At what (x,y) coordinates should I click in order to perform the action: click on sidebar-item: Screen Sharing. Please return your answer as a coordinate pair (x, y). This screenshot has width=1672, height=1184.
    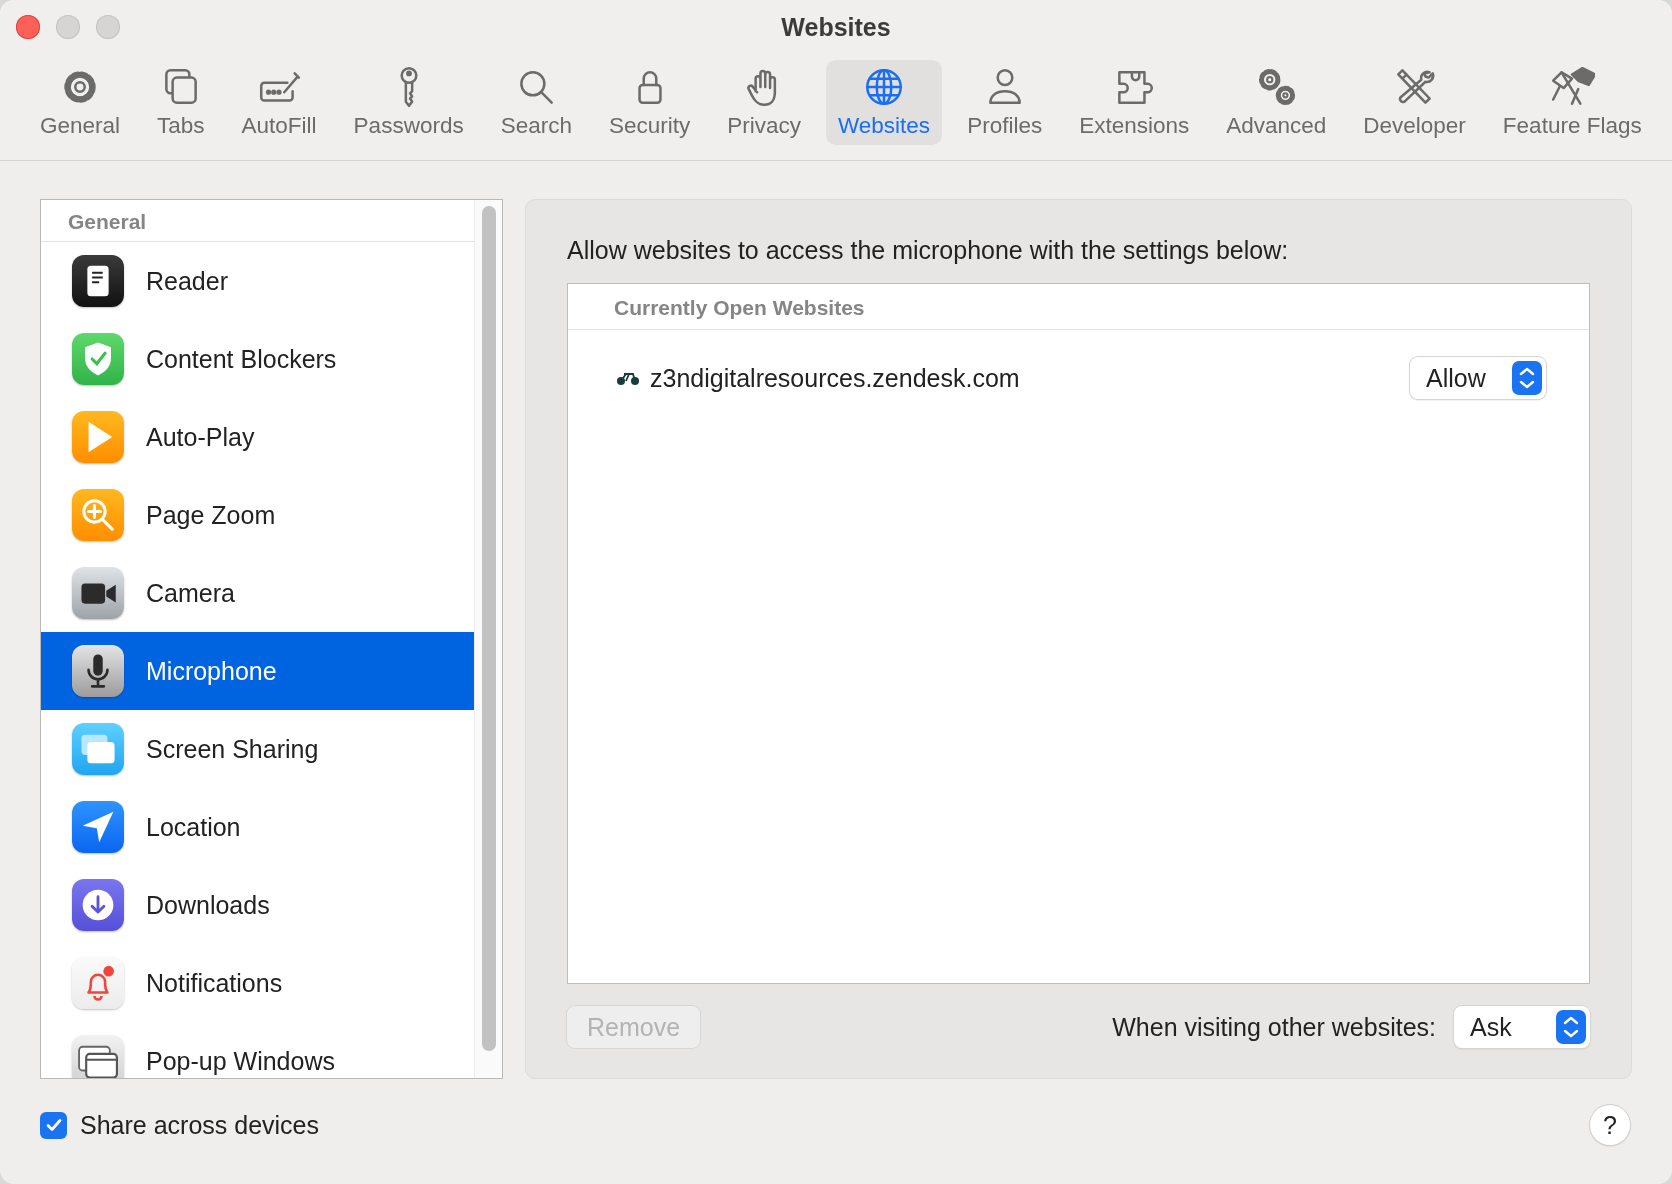
    Looking at the image, I should click on (257, 749).